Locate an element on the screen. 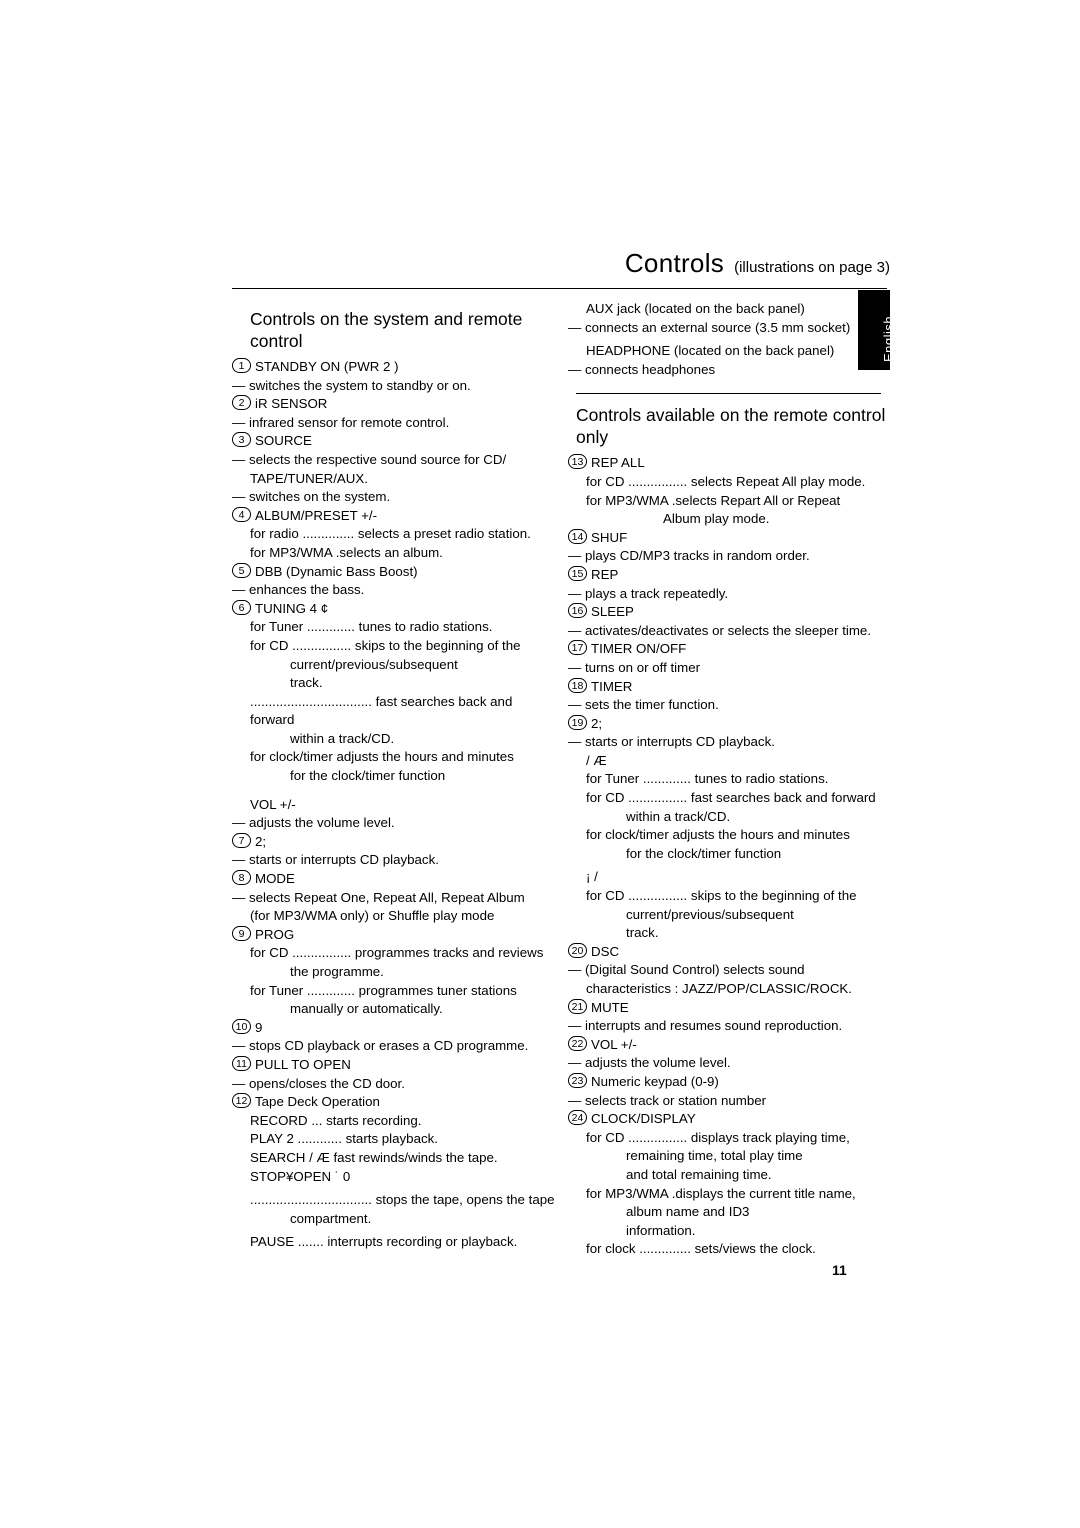 The image size is (1080, 1528). entry-label: ¡ / is located at coordinates (592, 877).